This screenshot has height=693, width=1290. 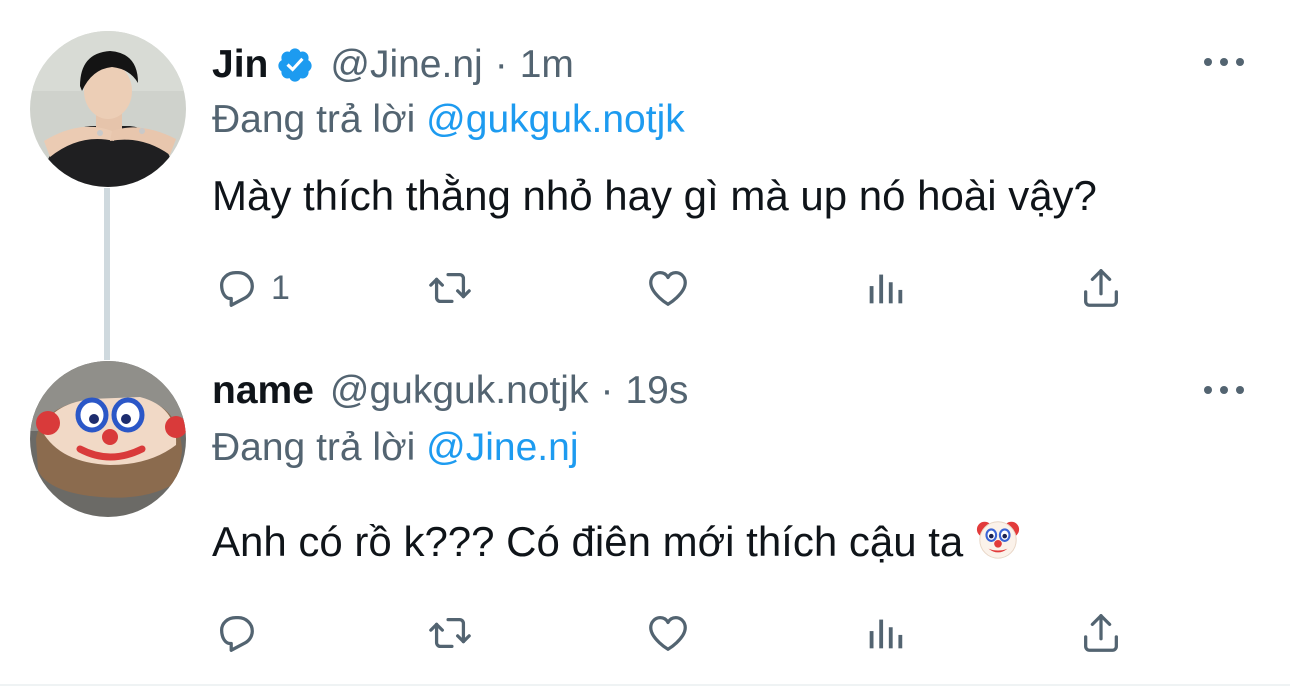 I want to click on action-bar: 1, so click(x=645, y=288).